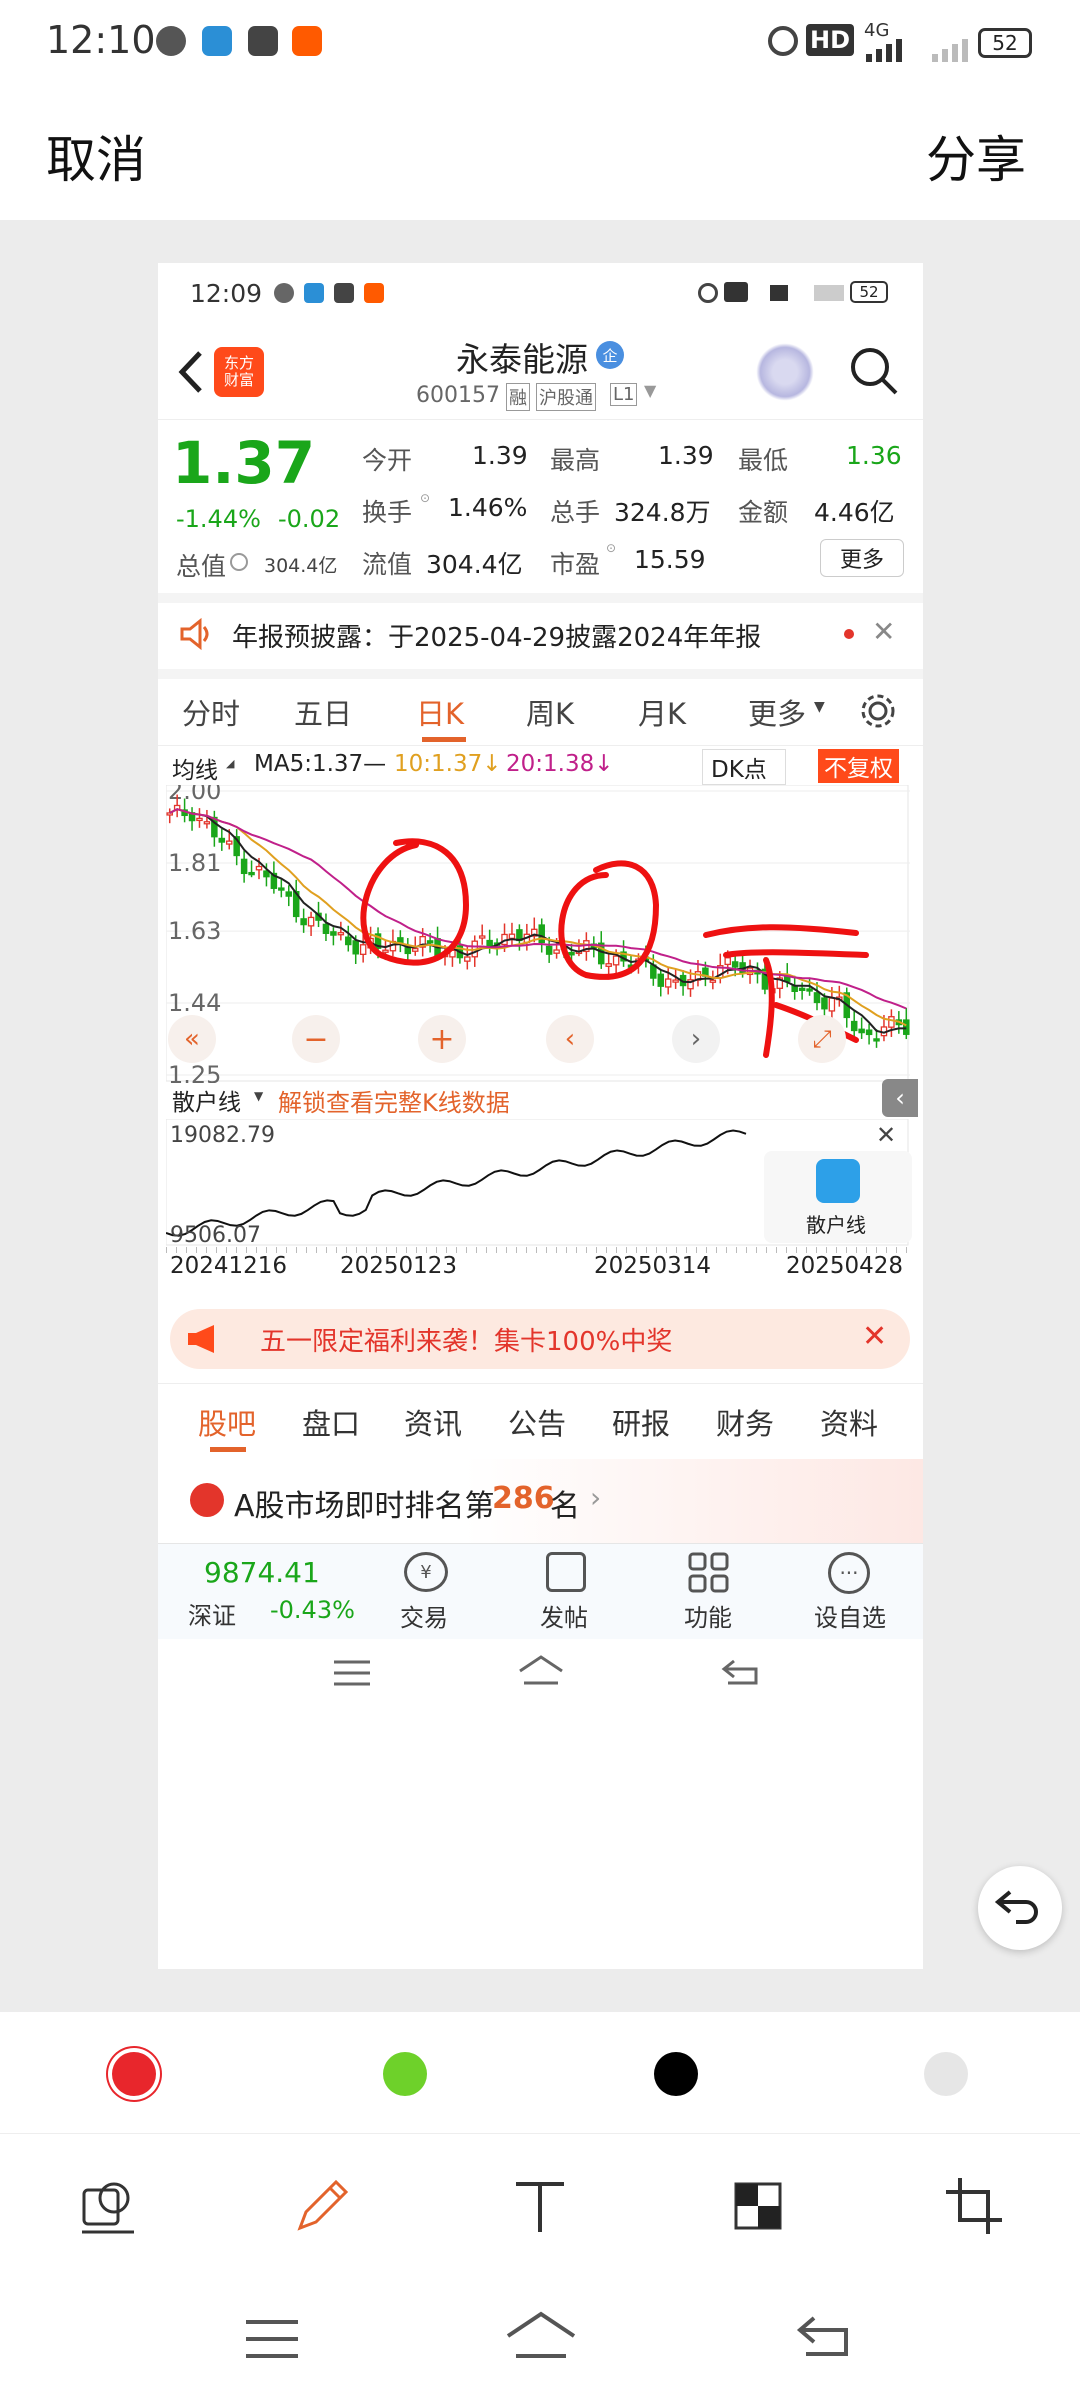  What do you see at coordinates (134, 2074) in the screenshot?
I see `color-red` at bounding box center [134, 2074].